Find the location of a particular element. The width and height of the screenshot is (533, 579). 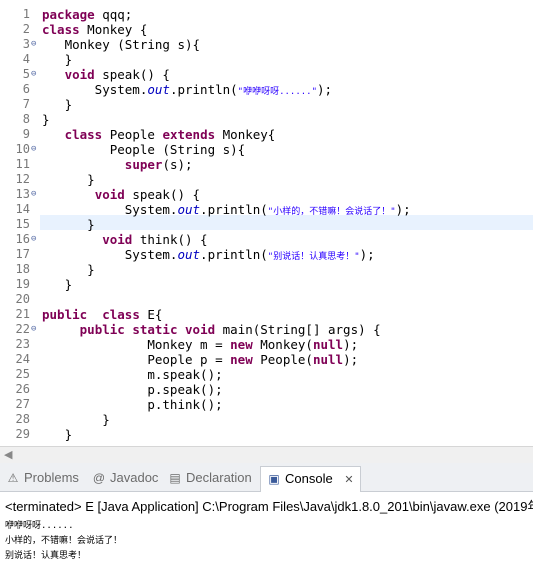

line-number: 14 is located at coordinates (20, 209).